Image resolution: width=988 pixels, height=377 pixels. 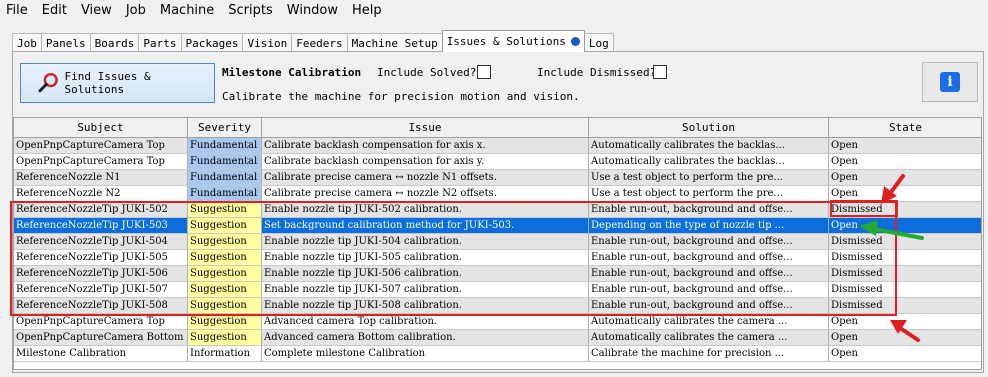 What do you see at coordinates (101, 242) in the screenshot?
I see `cell-subject: ReferenceNozzleTip JUKI-504` at bounding box center [101, 242].